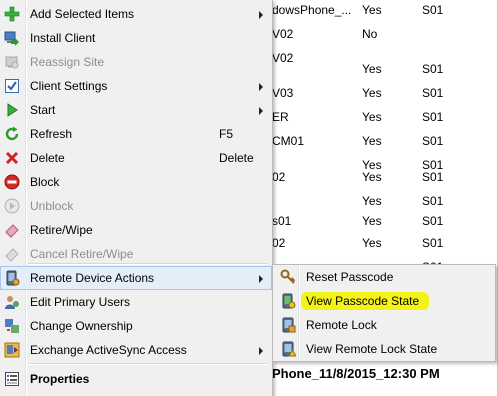 Image resolution: width=498 pixels, height=396 pixels. What do you see at coordinates (136, 350) in the screenshot?
I see `menu-item-exchange-activesync-access: Exchange ActiveSync Access` at bounding box center [136, 350].